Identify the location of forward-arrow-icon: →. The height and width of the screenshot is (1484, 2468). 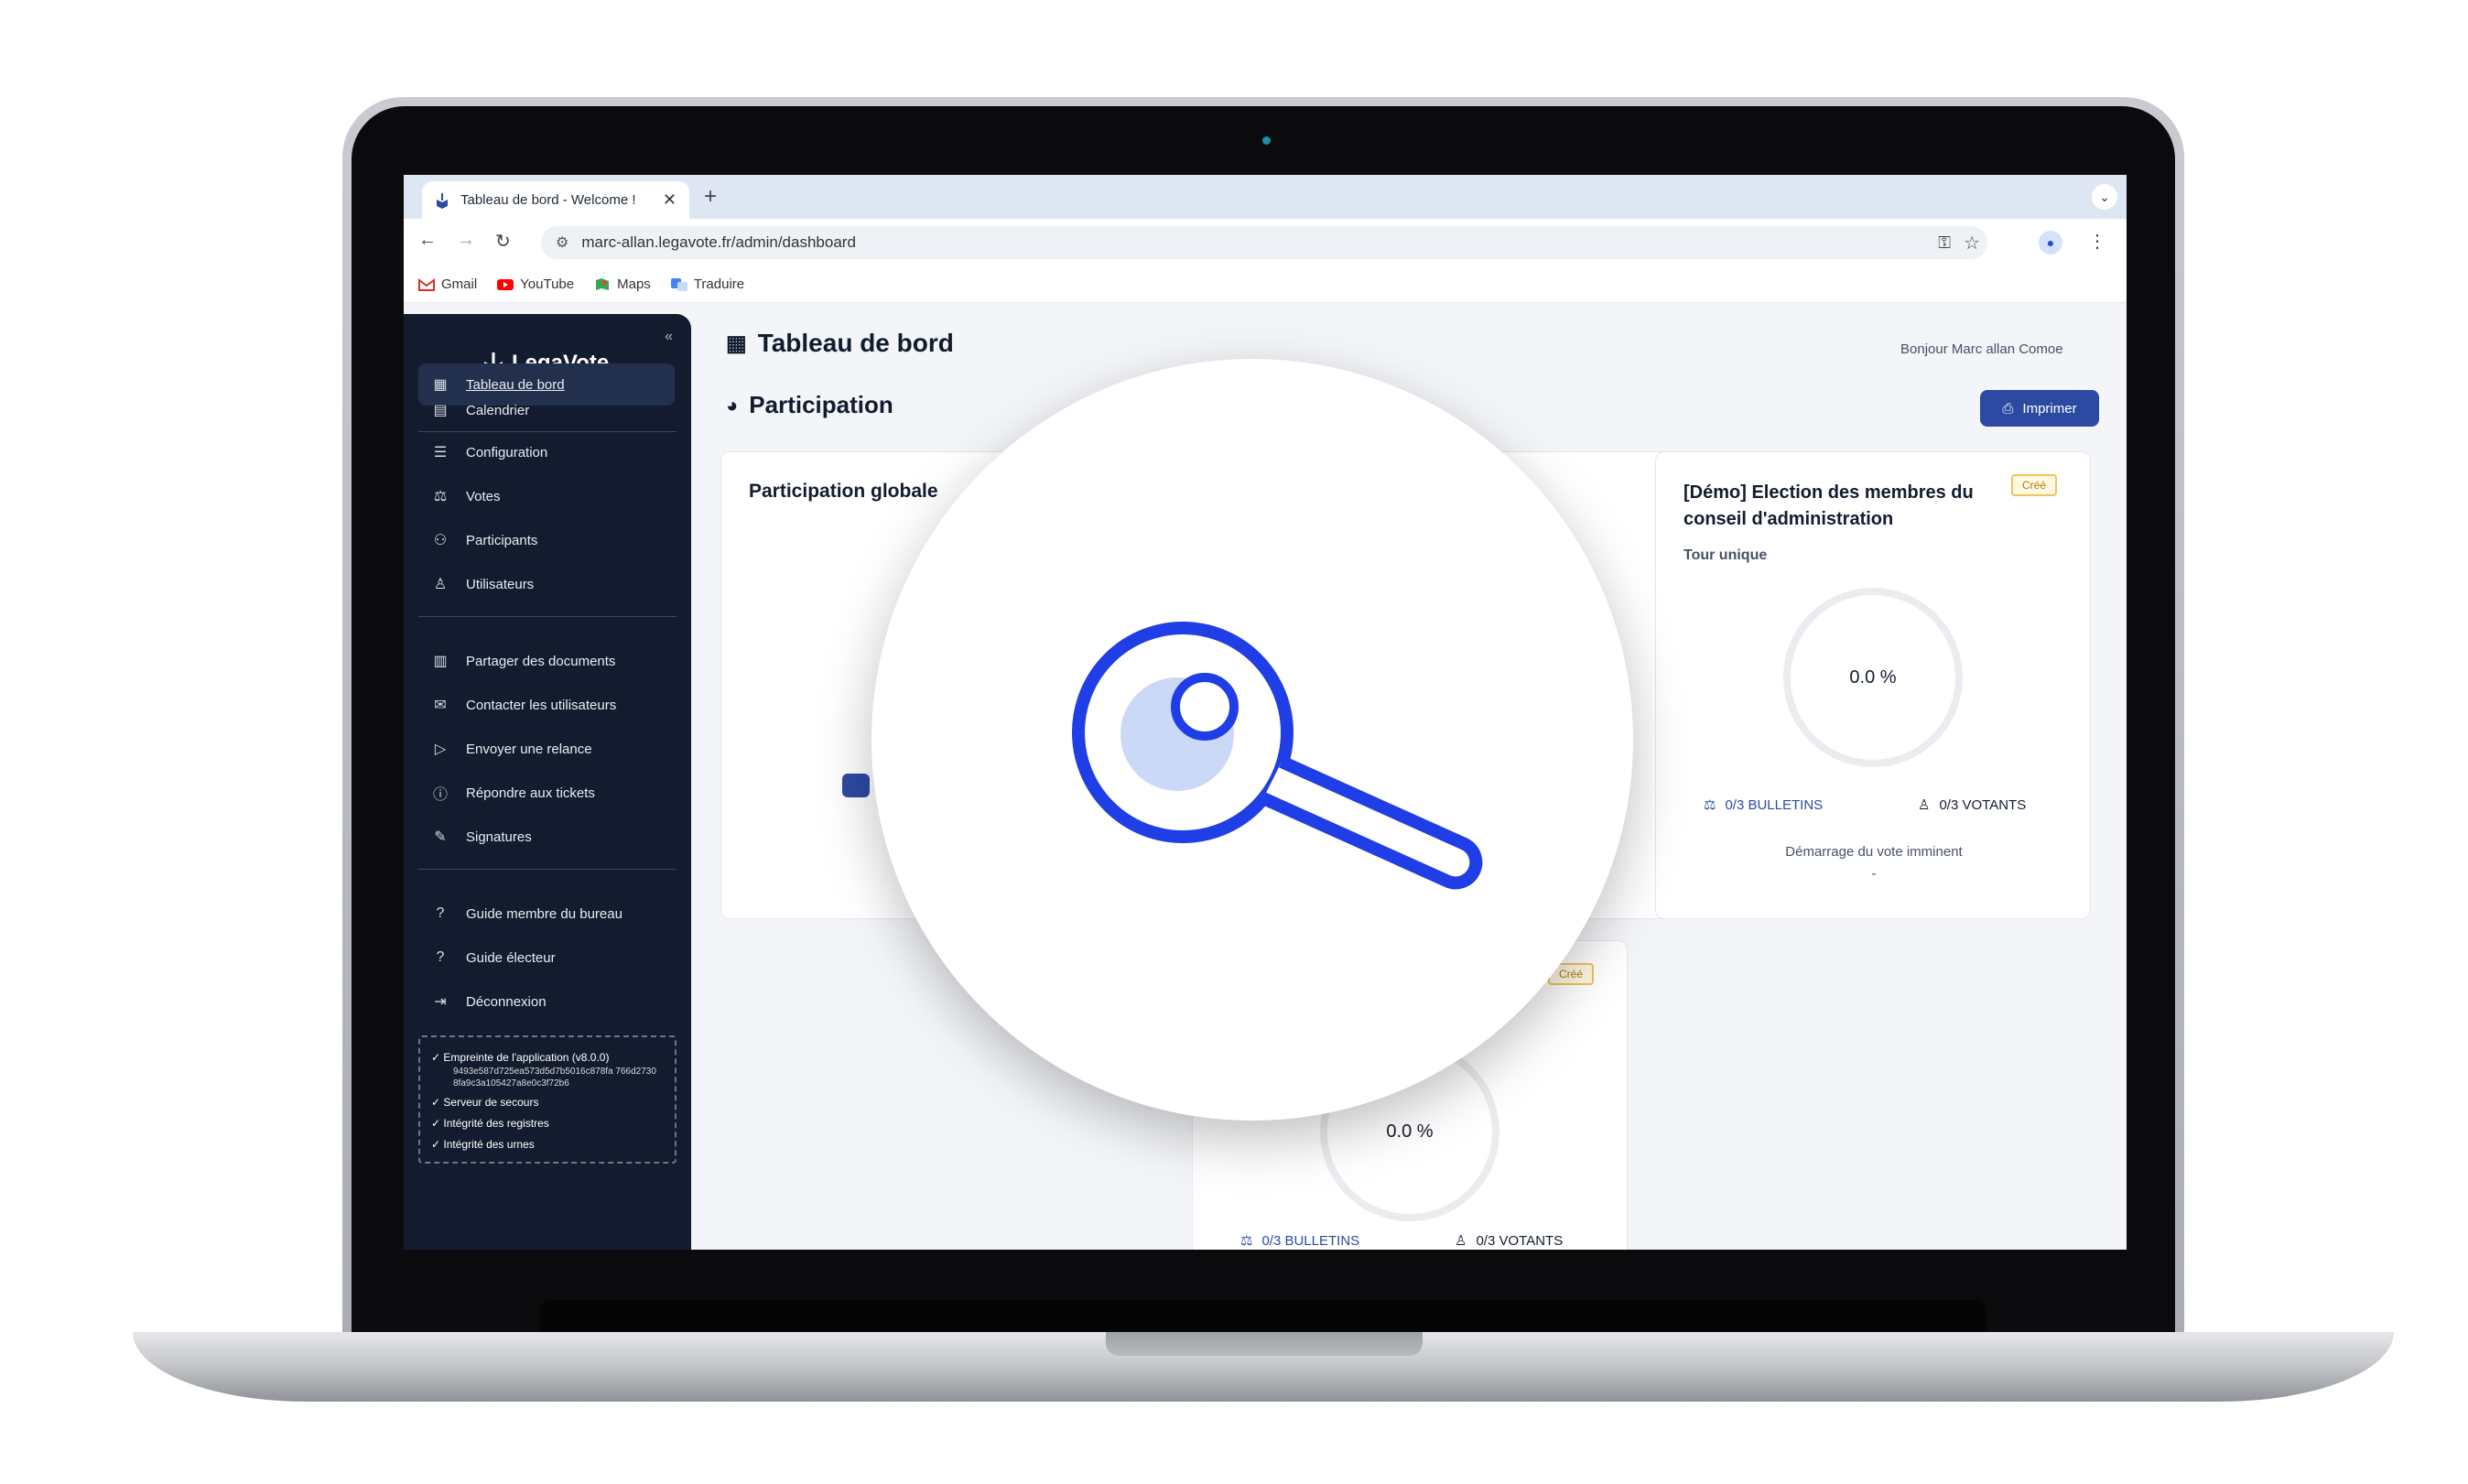
(466, 241).